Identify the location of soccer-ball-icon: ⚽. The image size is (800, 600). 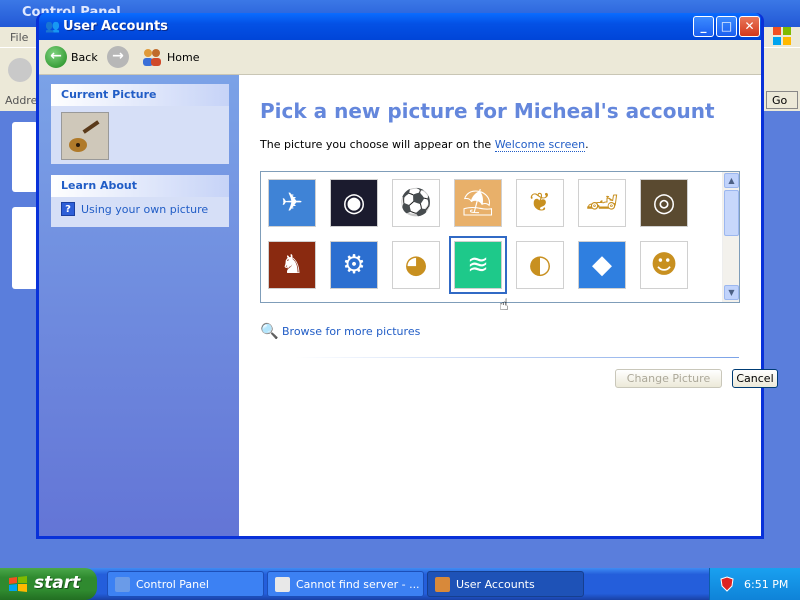
(416, 203).